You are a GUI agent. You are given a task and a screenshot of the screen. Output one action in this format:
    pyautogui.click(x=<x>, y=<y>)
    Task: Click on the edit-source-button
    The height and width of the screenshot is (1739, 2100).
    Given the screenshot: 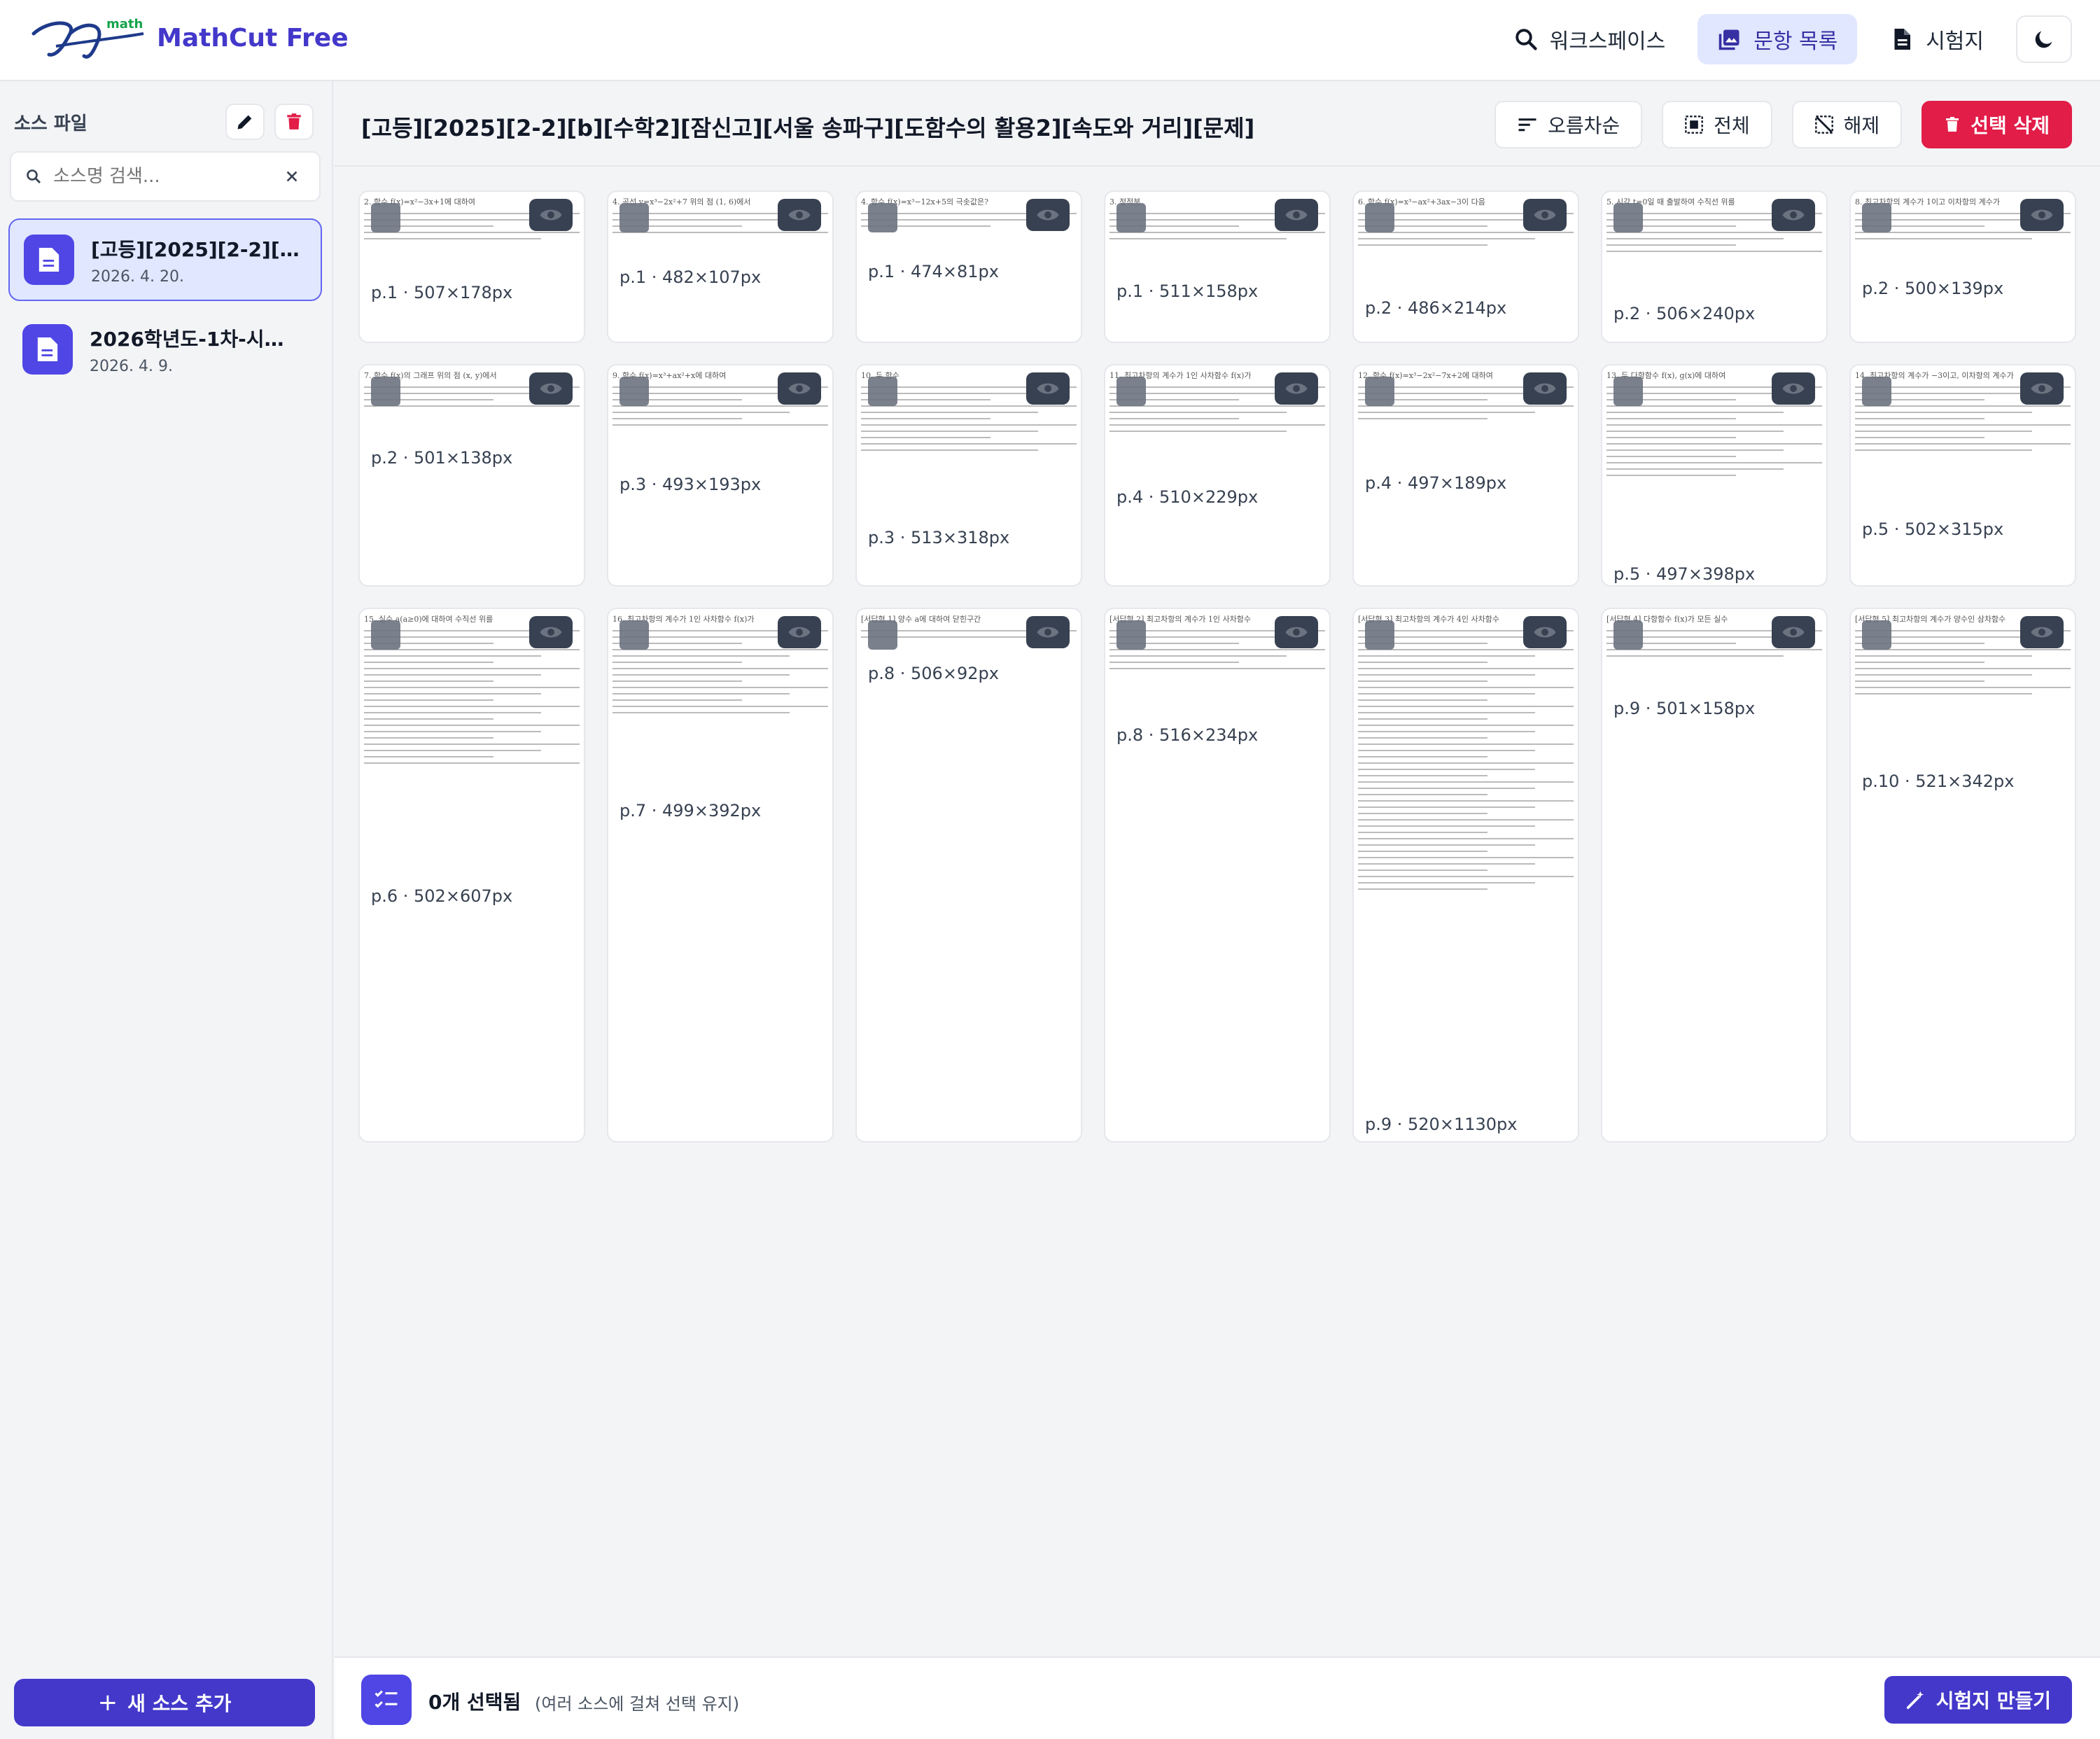 What is the action you would take?
    pyautogui.click(x=245, y=122)
    